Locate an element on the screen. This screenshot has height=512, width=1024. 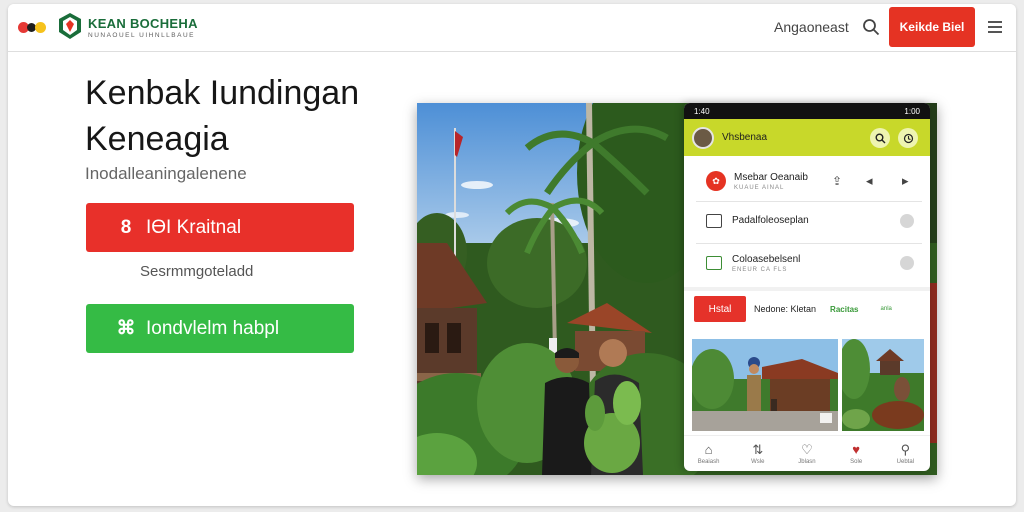
heart-filled-icon: ♥ is located at coordinates (856, 449).